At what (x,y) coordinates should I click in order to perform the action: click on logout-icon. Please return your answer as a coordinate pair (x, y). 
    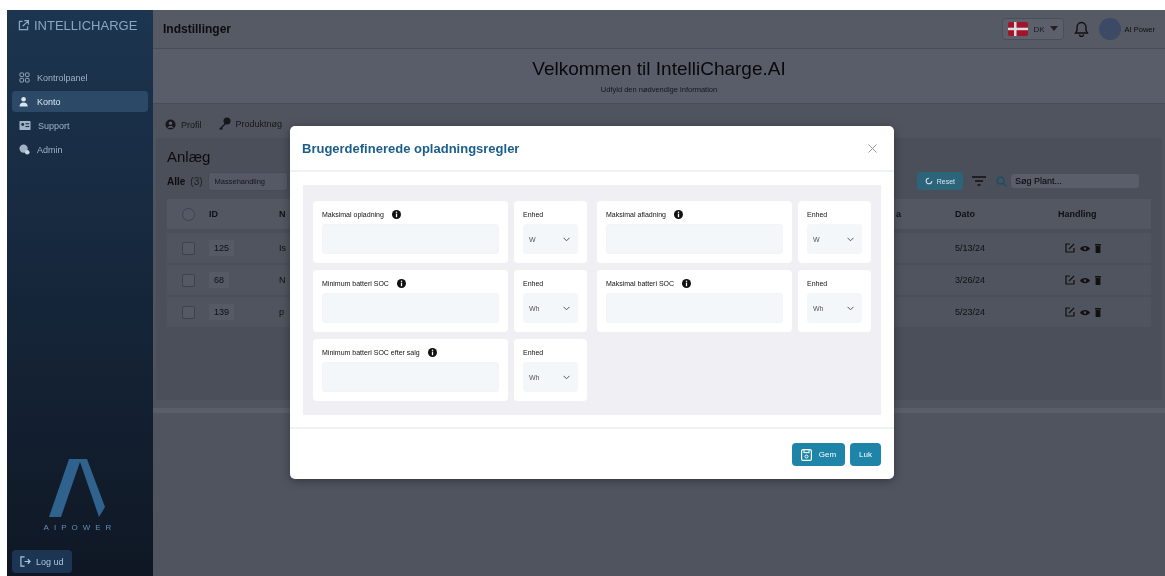
    Looking at the image, I should click on (25, 561).